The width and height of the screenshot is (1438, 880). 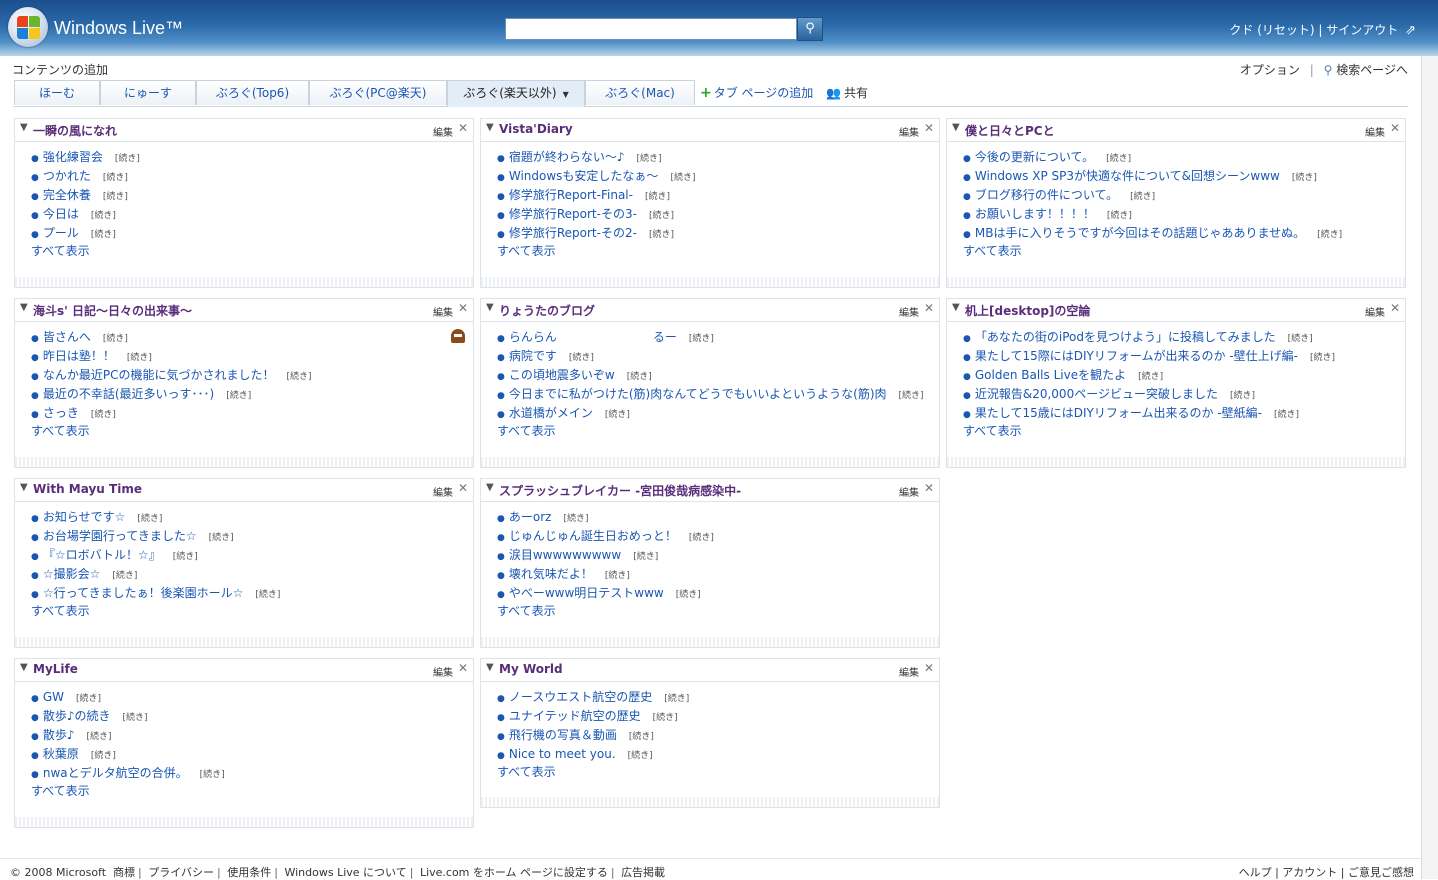 What do you see at coordinates (53, 697) in the screenshot?
I see `feed-item-link: GW` at bounding box center [53, 697].